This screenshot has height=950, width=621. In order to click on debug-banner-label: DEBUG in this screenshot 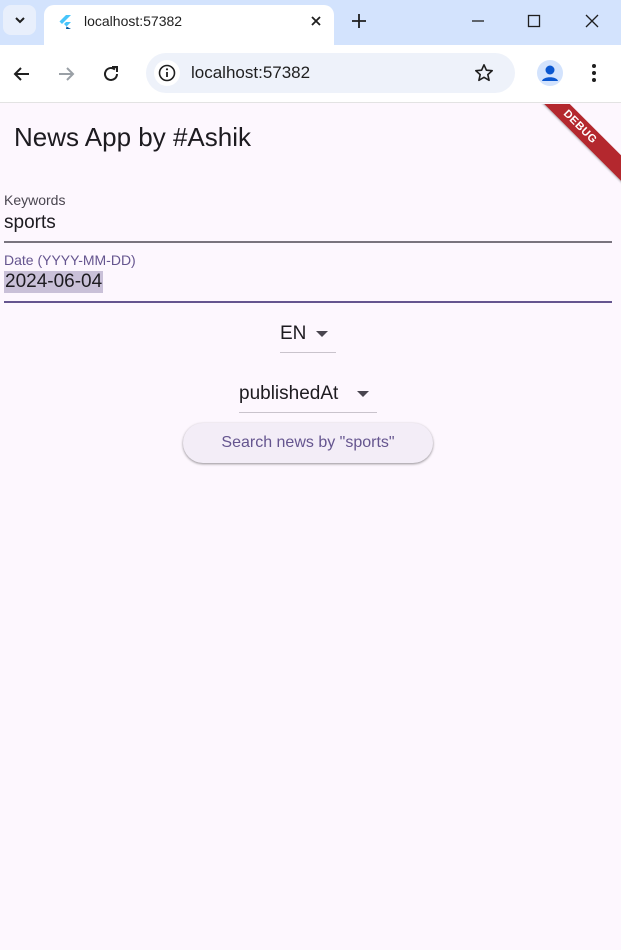, I will do `click(580, 127)`.